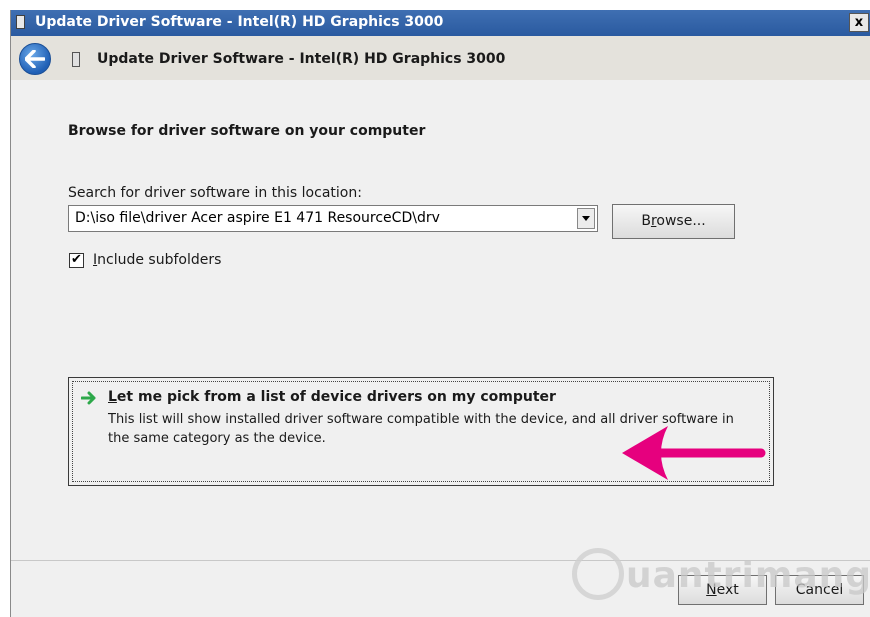 This screenshot has width=870, height=617. I want to click on pick-accelerator: L, so click(112, 397).